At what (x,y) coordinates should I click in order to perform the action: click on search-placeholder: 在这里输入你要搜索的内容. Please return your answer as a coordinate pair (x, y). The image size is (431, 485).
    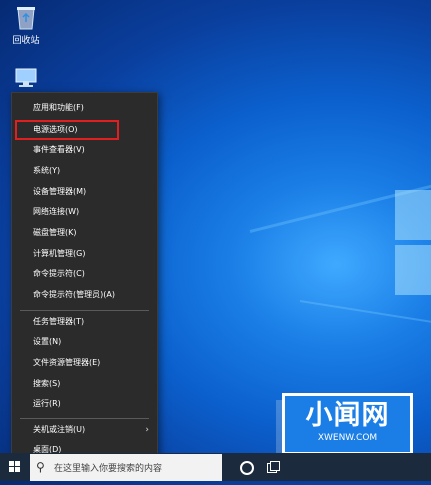
    Looking at the image, I should click on (108, 469).